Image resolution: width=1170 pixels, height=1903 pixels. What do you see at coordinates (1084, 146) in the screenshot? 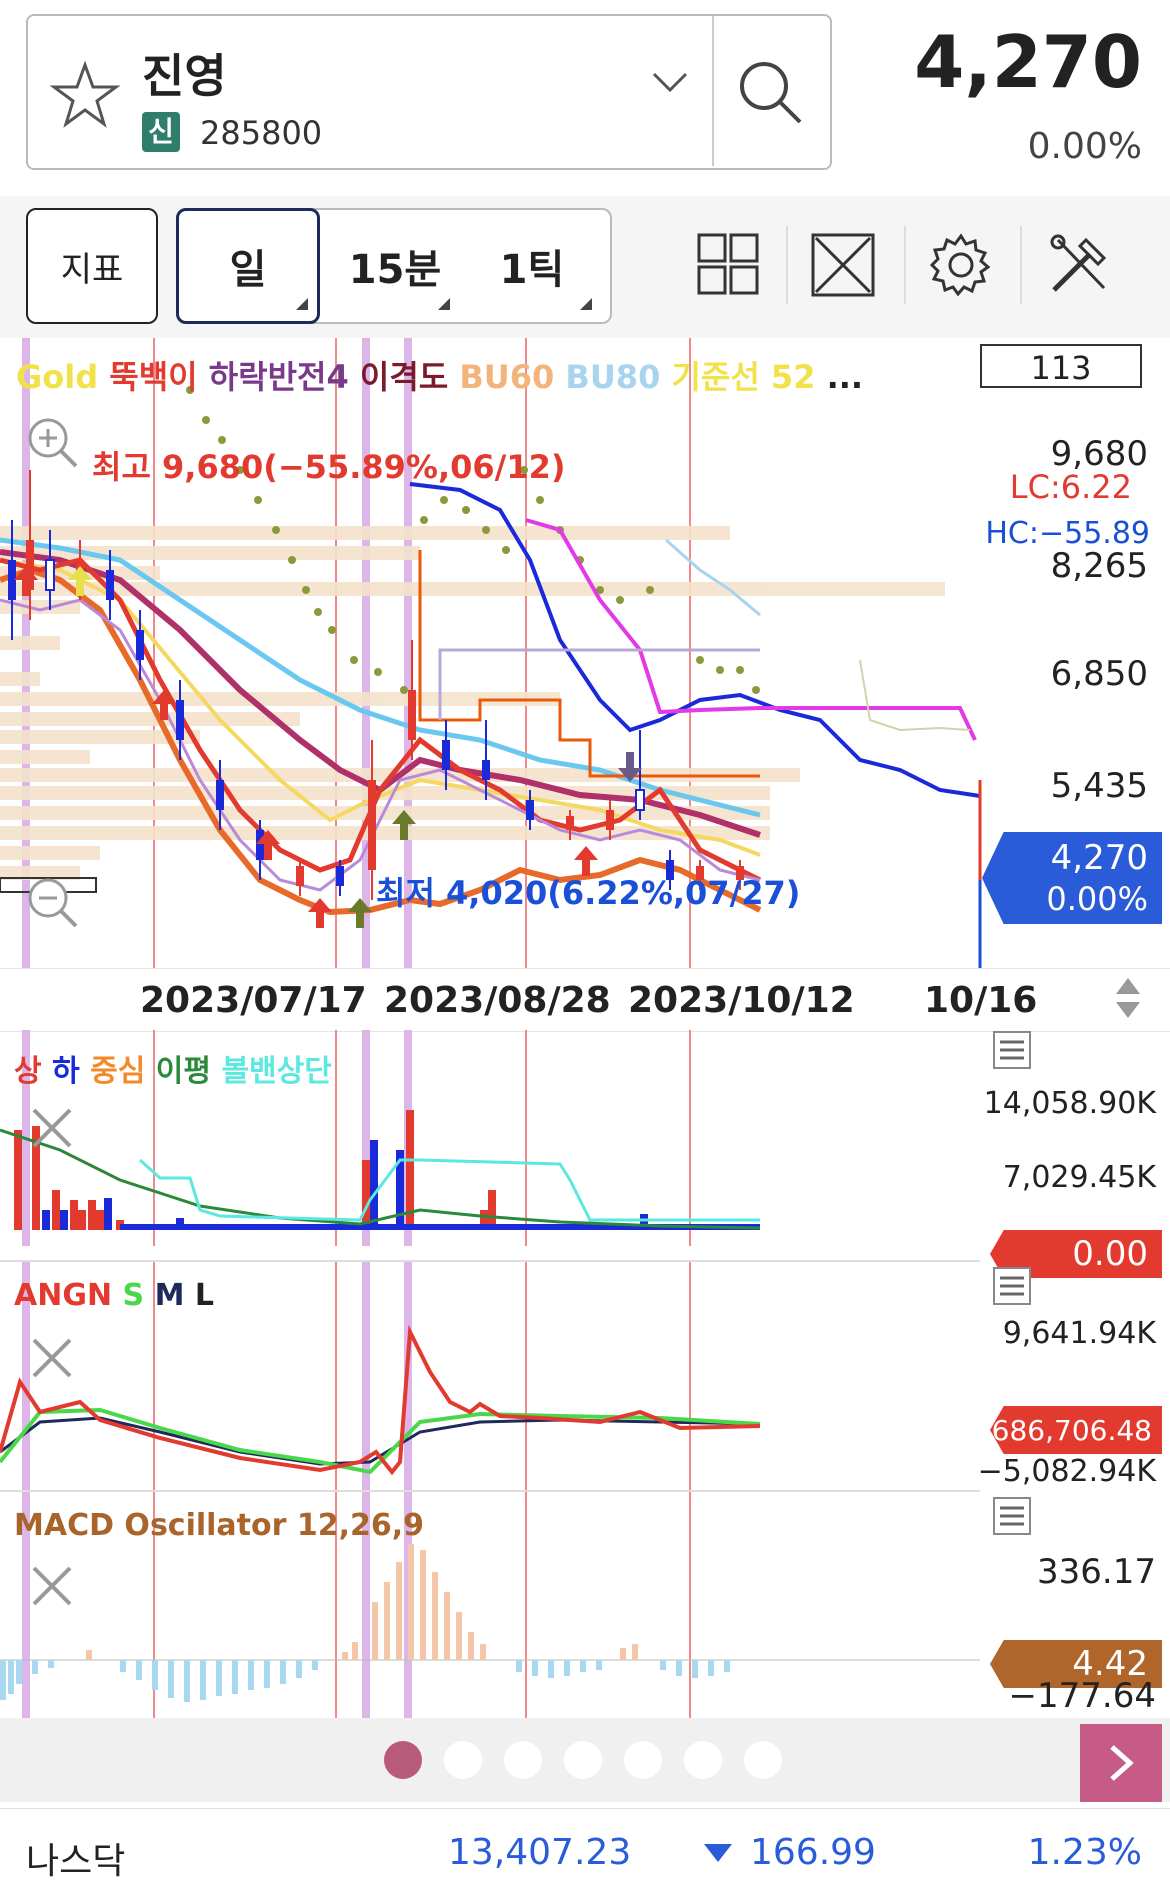
I see `price-change-percent: 0.00%` at bounding box center [1084, 146].